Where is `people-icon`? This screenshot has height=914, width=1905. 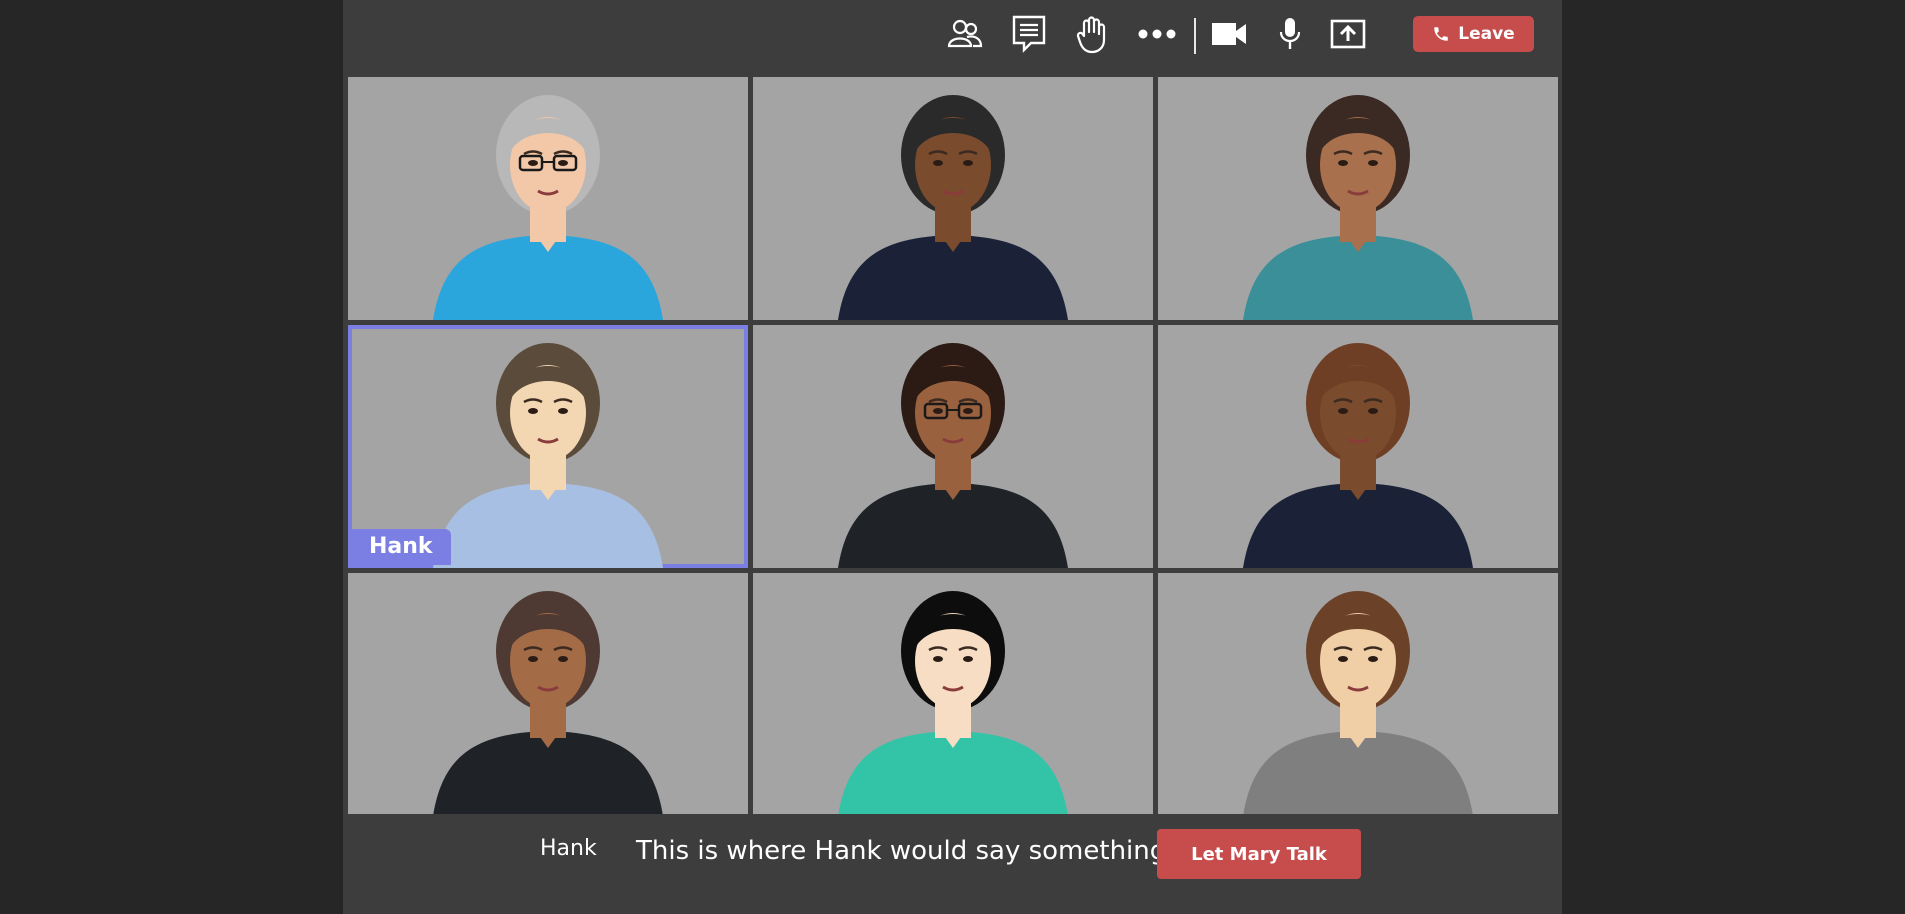
people-icon is located at coordinates (965, 34).